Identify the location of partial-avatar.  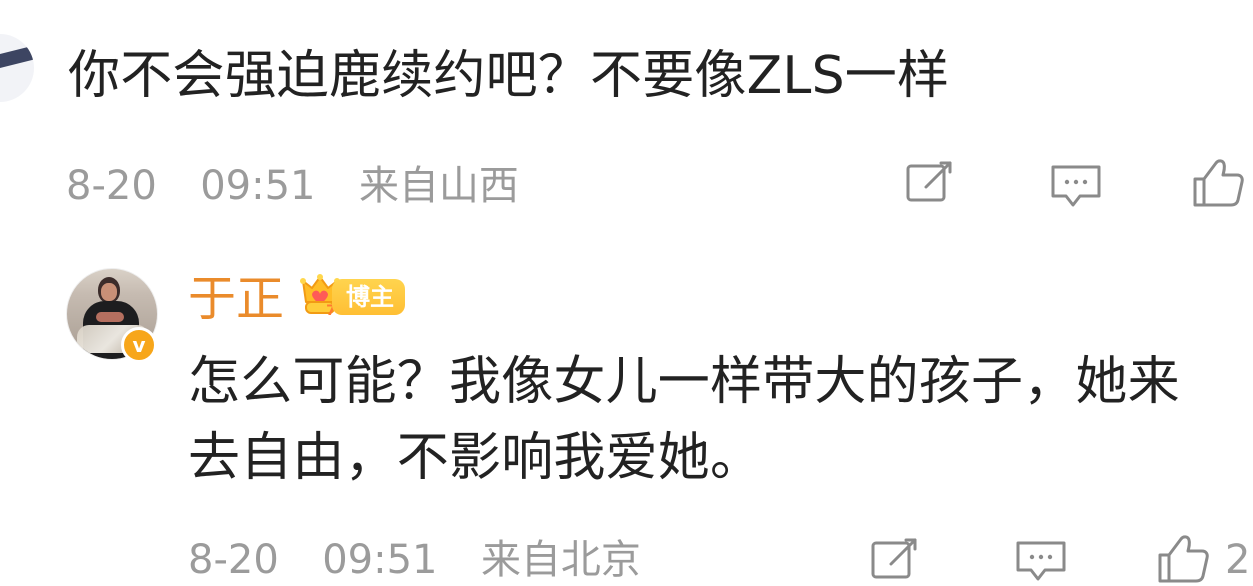
(17, 68).